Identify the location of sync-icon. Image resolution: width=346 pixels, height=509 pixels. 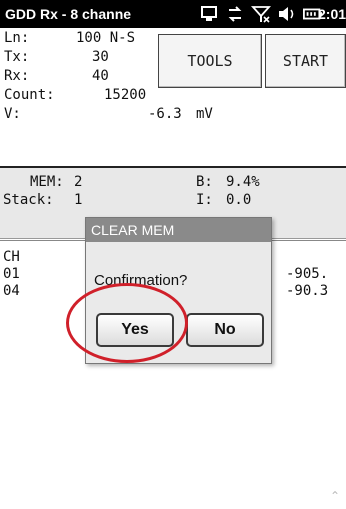
(209, 14).